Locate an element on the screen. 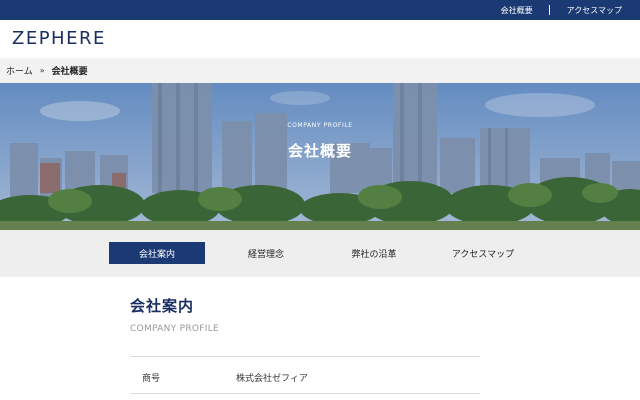 This screenshot has width=640, height=400. top-link-divider is located at coordinates (549, 10).